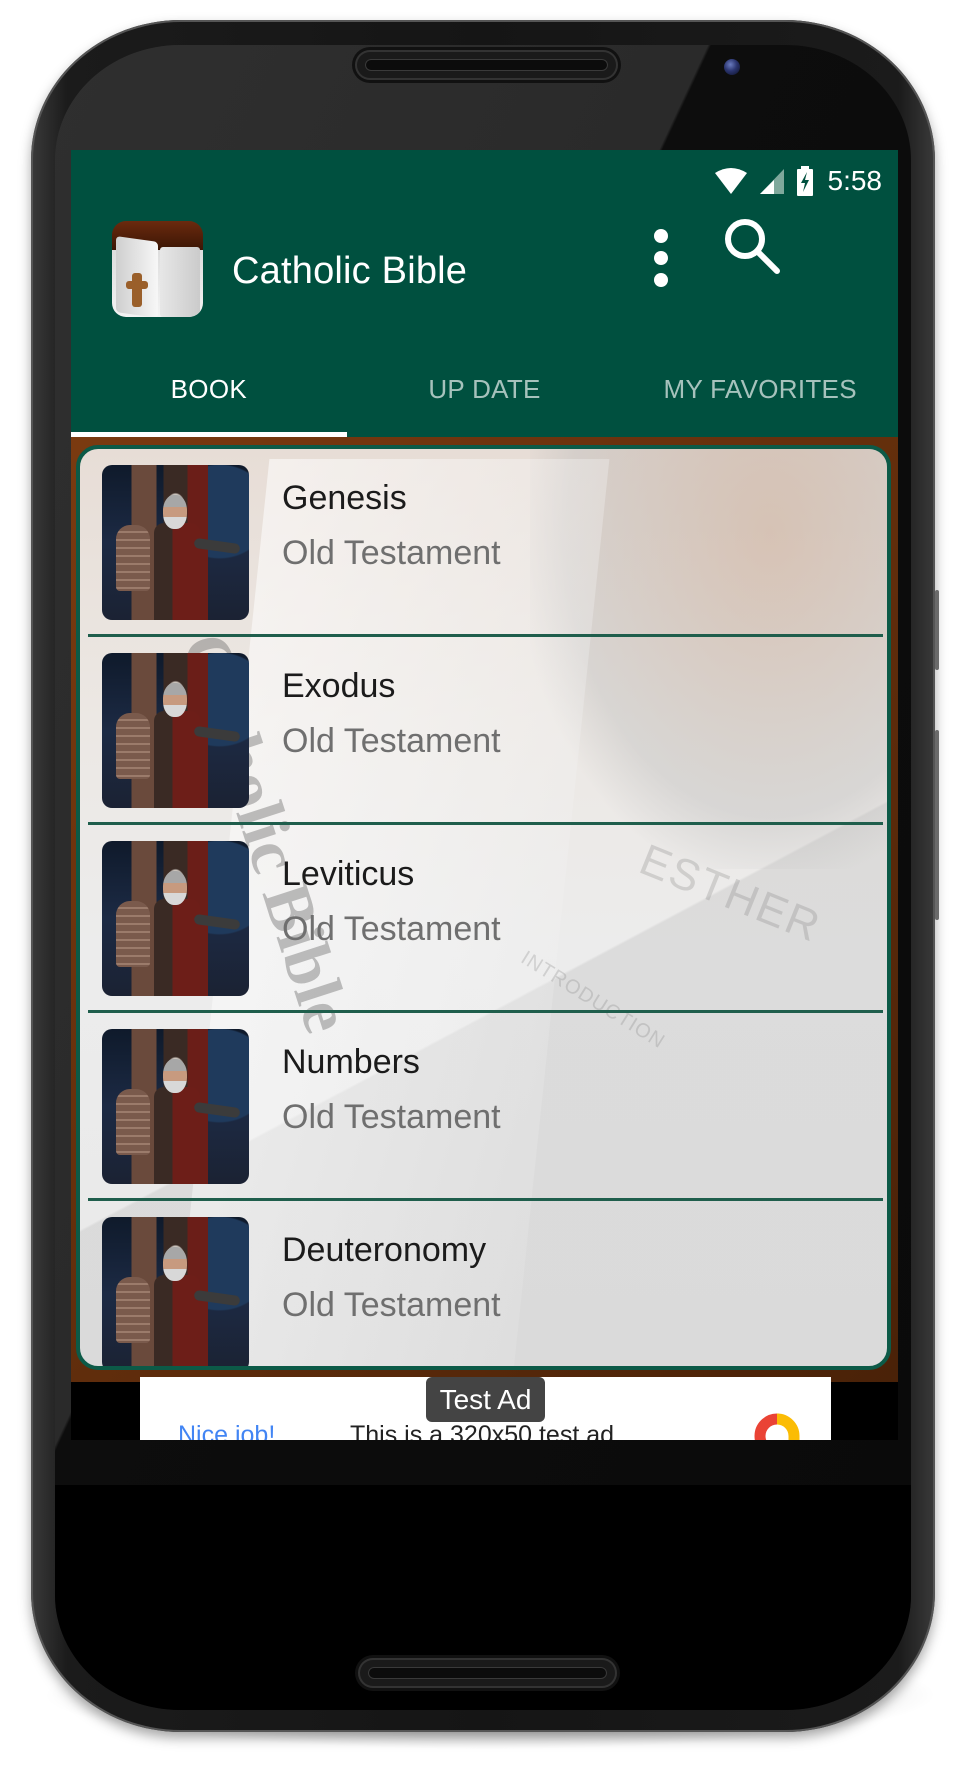 This screenshot has height=1766, width=969. What do you see at coordinates (730, 181) in the screenshot?
I see `wifi-icon` at bounding box center [730, 181].